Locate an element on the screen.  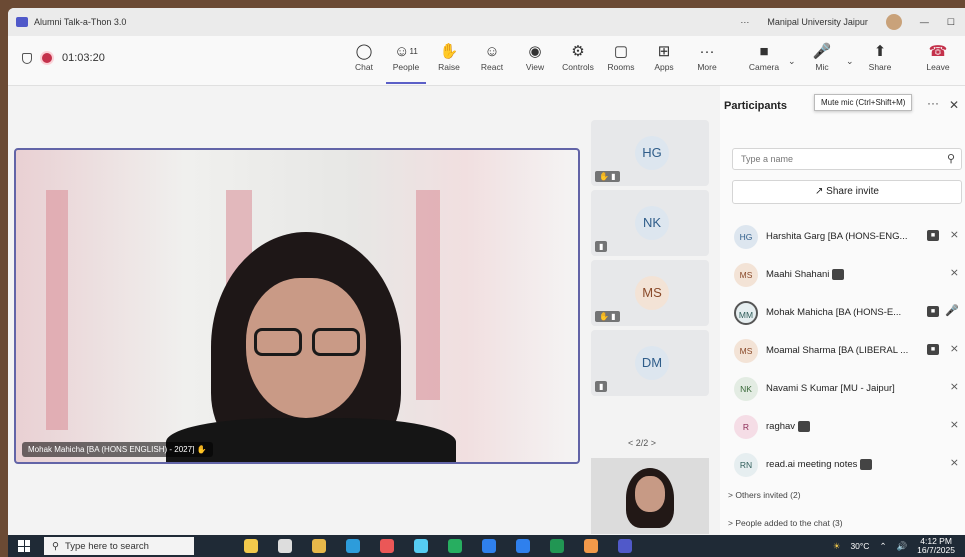
window-title: Alumni Talk-a-Thon 3.0 is located at coordinates (80, 22).